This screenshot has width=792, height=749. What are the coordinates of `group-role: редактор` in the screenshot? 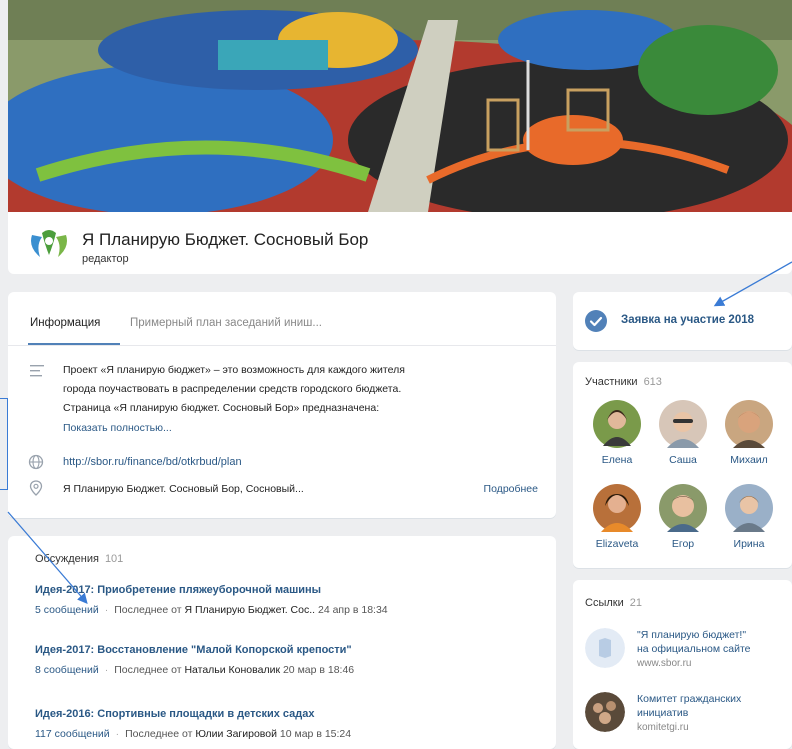 It's located at (105, 259).